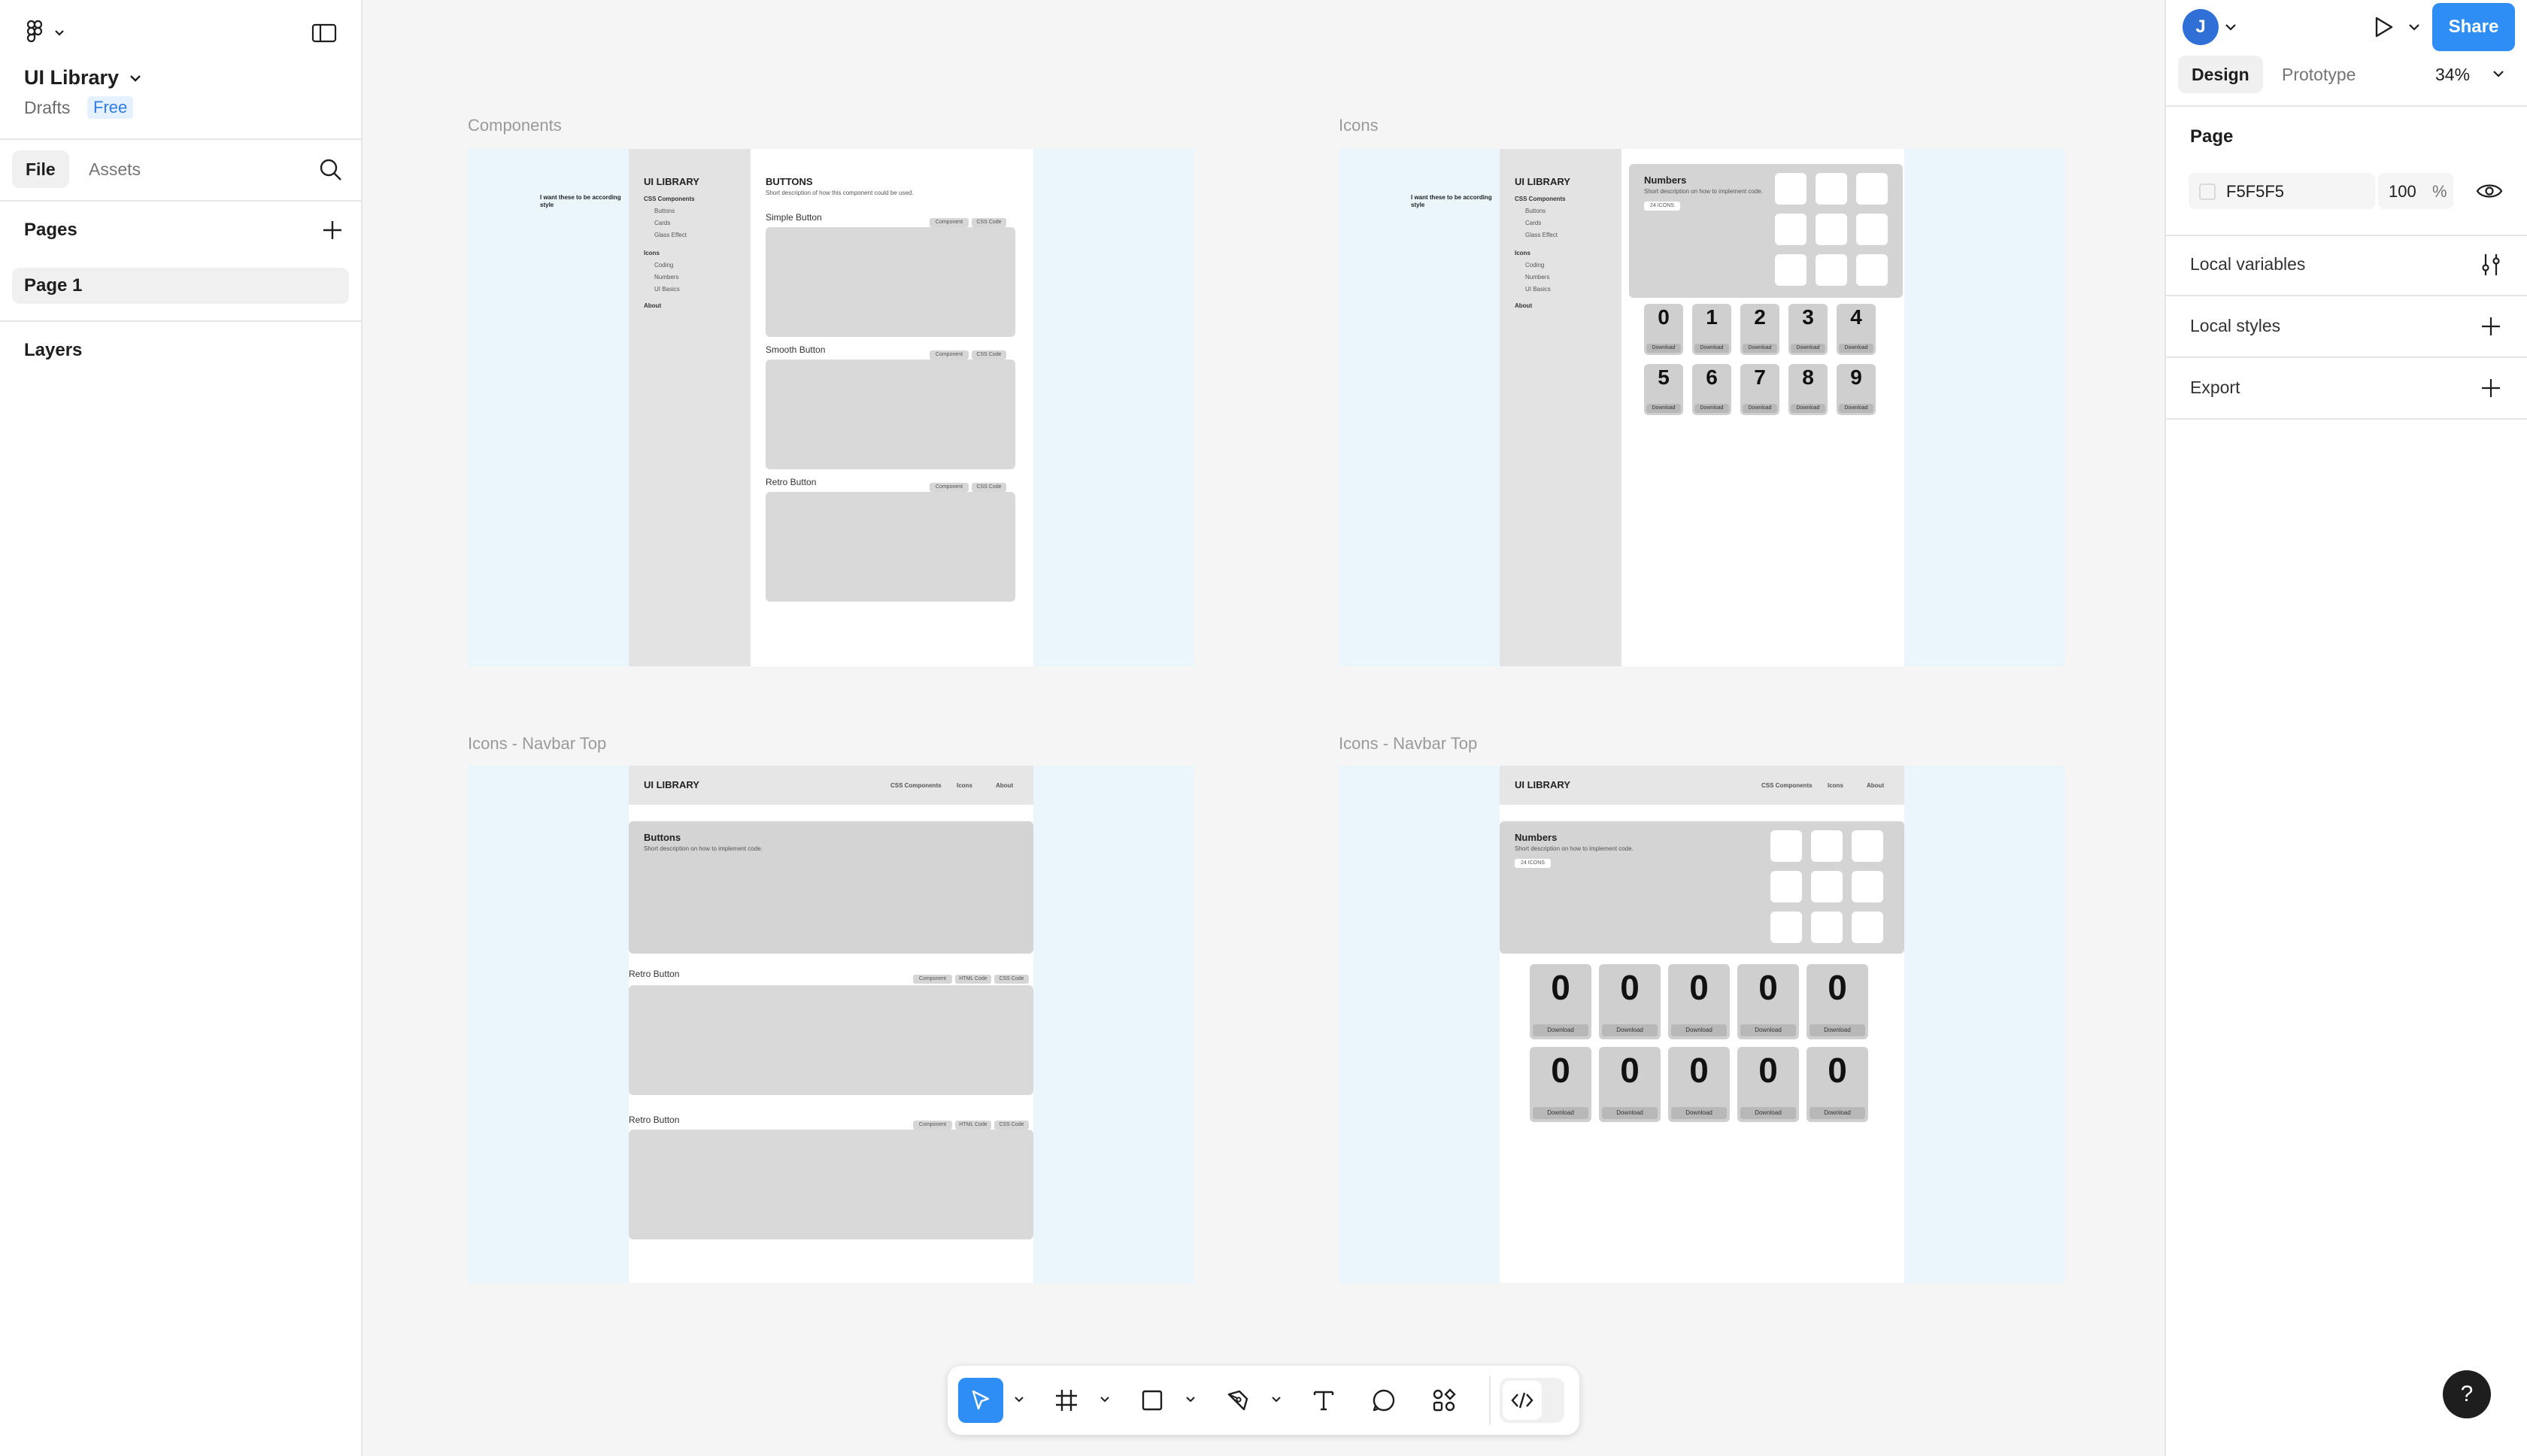 This screenshot has width=2527, height=1456. Describe the element at coordinates (1237, 1400) in the screenshot. I see `pen-tool-button` at that location.